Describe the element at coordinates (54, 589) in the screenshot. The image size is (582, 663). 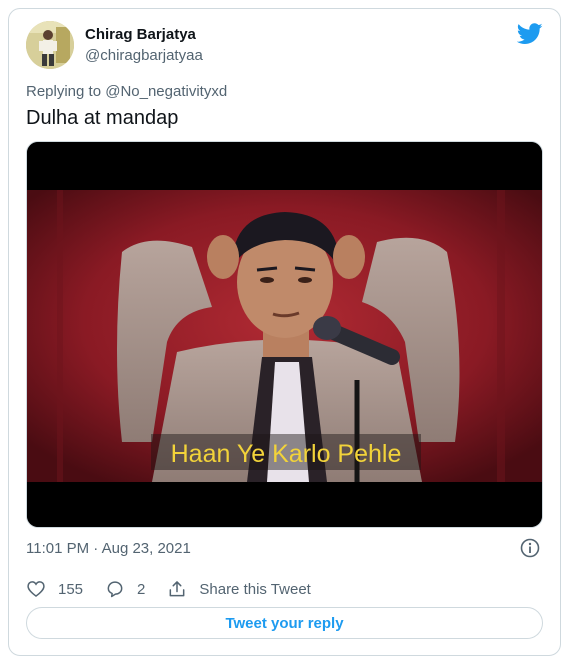
I see `like-action: 155` at that location.